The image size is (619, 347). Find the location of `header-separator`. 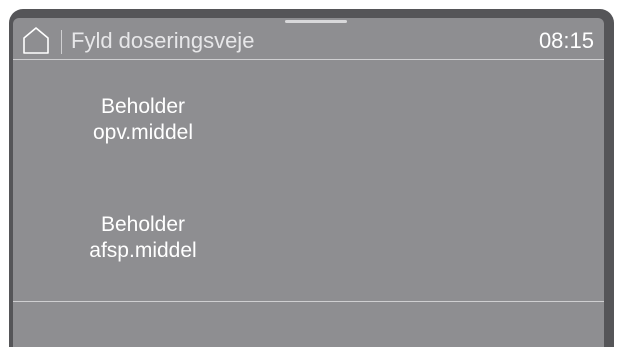

header-separator is located at coordinates (61, 42).